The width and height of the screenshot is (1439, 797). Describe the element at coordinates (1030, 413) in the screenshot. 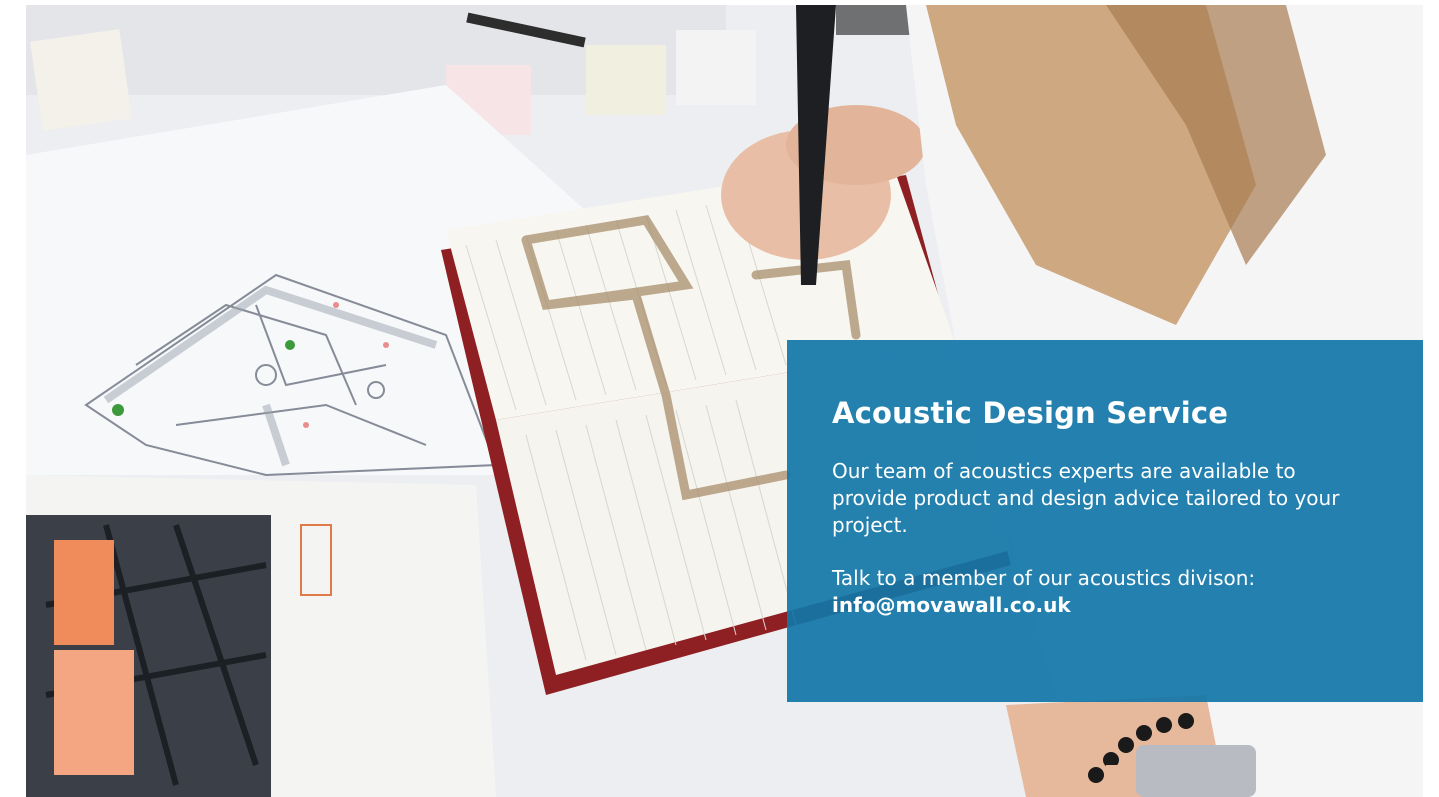

I see `card-title: Acoustic Design Service` at that location.